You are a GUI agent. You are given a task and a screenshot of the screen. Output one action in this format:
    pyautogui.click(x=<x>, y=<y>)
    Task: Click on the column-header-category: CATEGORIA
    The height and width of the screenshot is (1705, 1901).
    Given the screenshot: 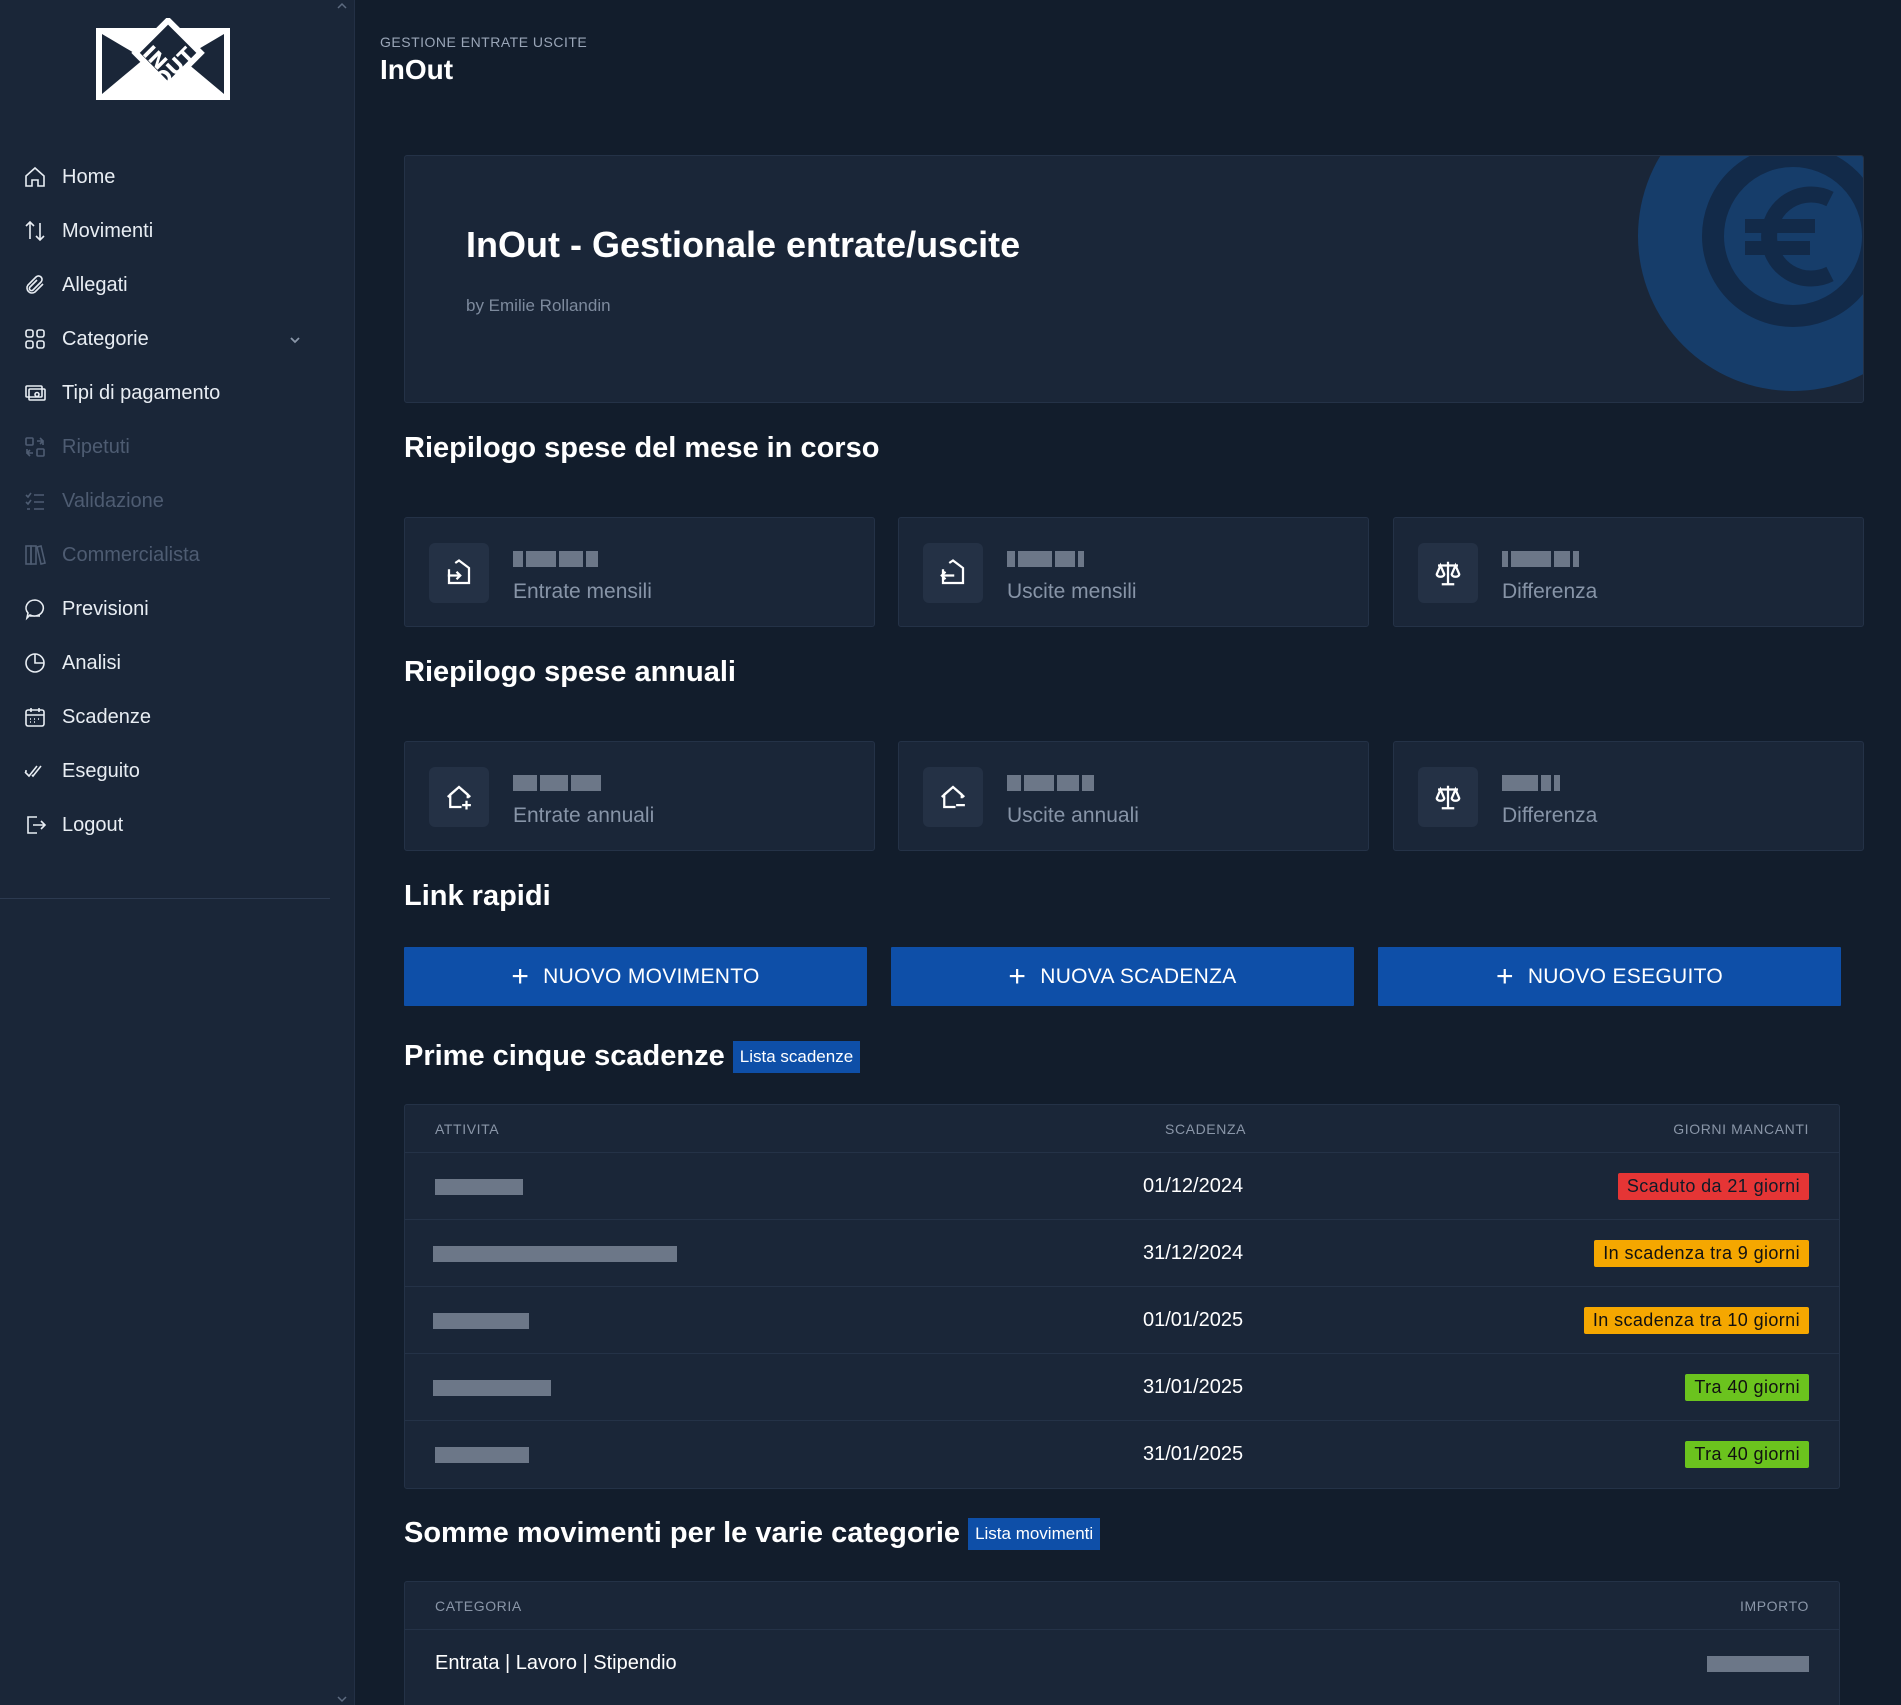 What is the action you would take?
    pyautogui.click(x=478, y=1605)
    